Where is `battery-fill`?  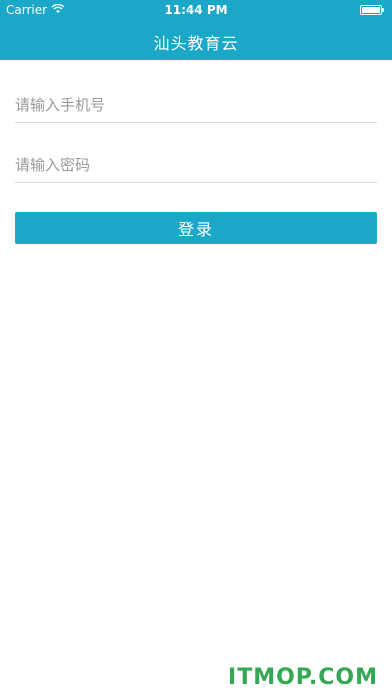
battery-fill is located at coordinates (371, 10).